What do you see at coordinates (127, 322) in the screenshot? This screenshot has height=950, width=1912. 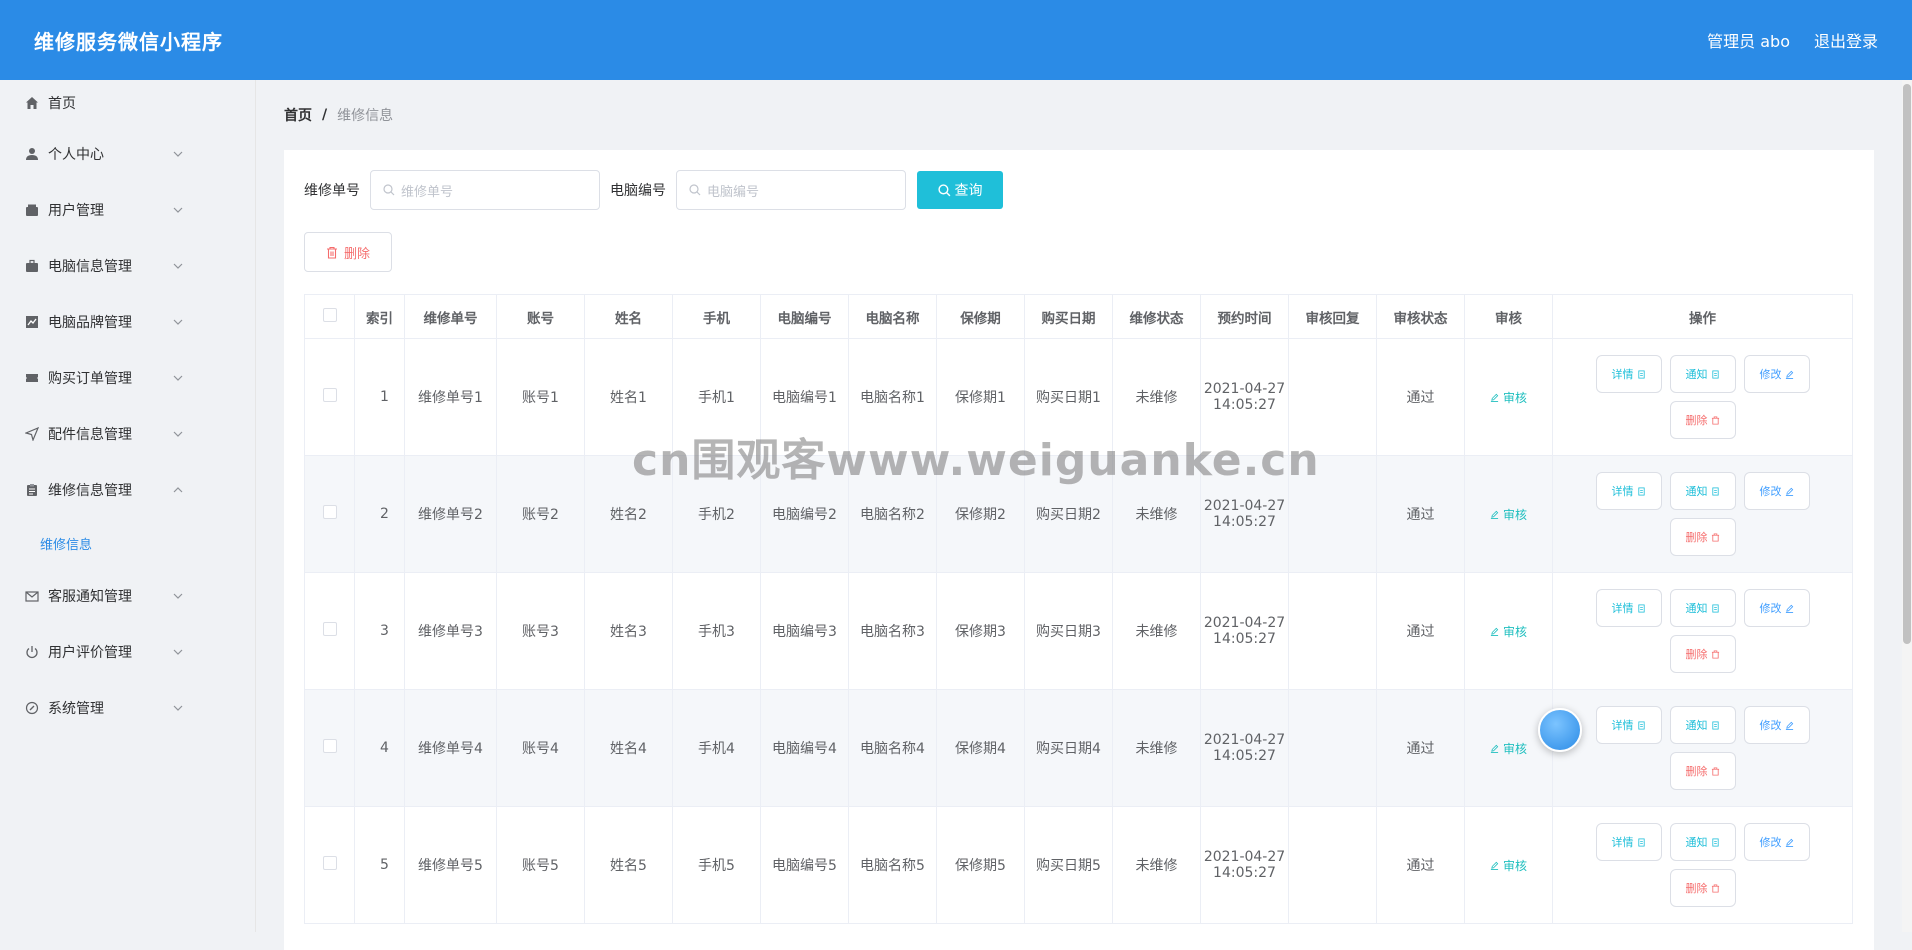 I see `sidebar-item-pc-brand: 电脑品牌管理` at bounding box center [127, 322].